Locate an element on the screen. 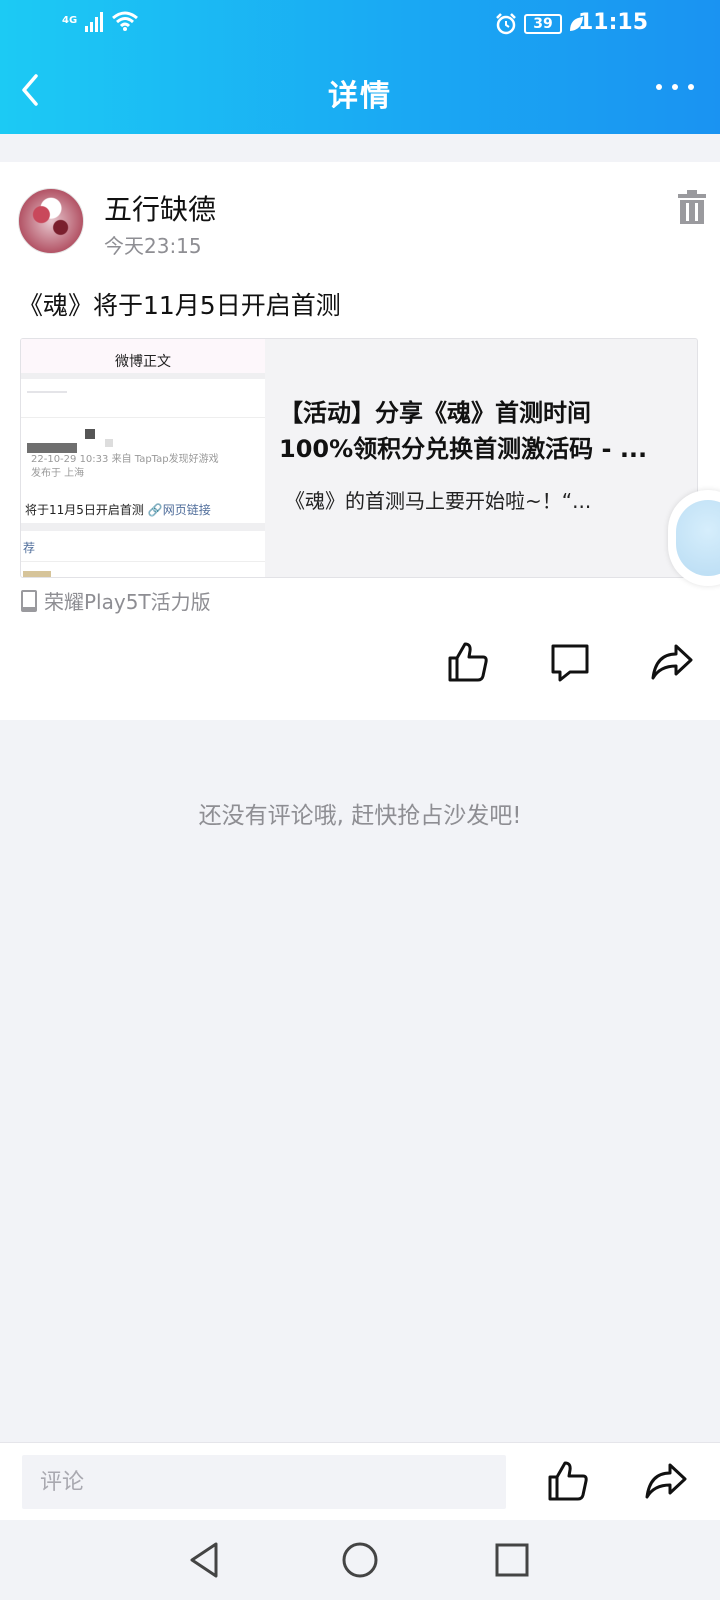  thumbnail-body-text: 将于11月5日开启首测 is located at coordinates (84, 510).